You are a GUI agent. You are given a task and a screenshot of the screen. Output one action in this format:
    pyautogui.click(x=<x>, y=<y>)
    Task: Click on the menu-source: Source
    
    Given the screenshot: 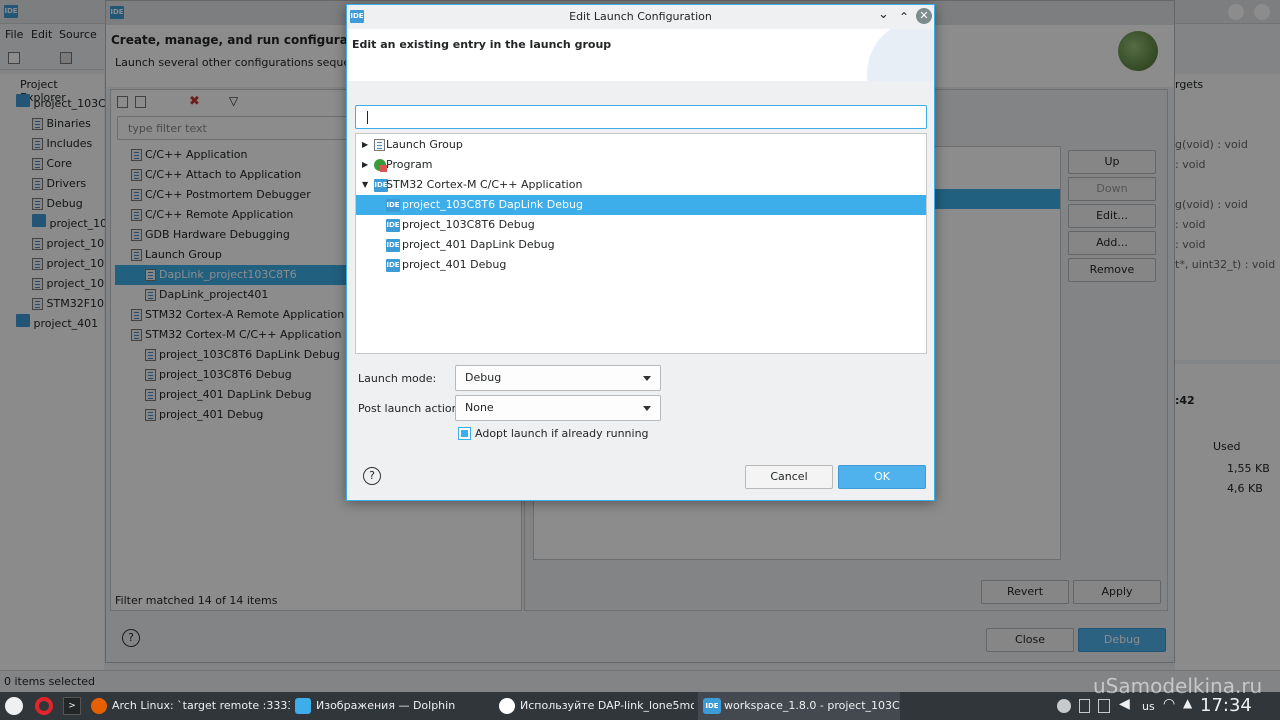 What is the action you would take?
    pyautogui.click(x=78, y=34)
    